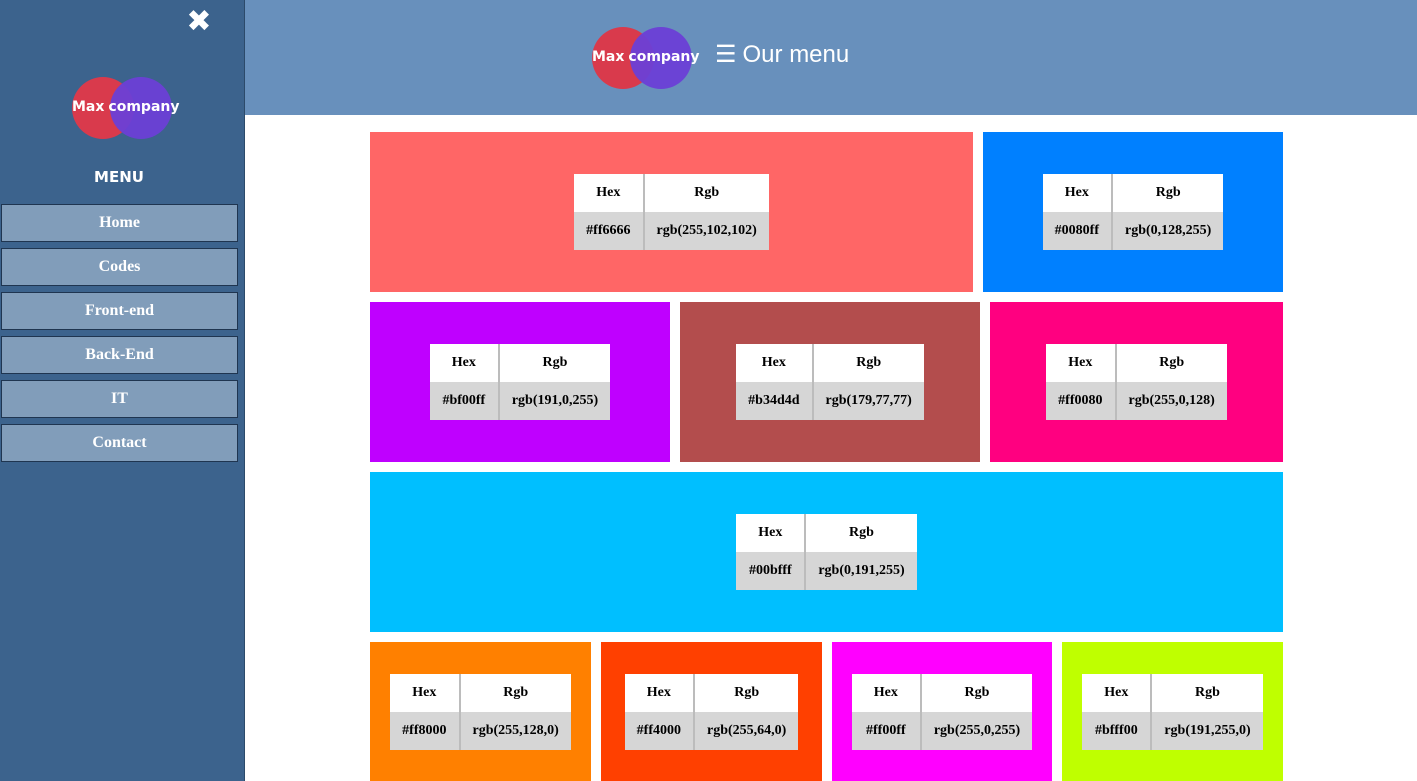 Image resolution: width=1417 pixels, height=781 pixels. Describe the element at coordinates (463, 401) in the screenshot. I see `hex-value: #bf00ff` at that location.